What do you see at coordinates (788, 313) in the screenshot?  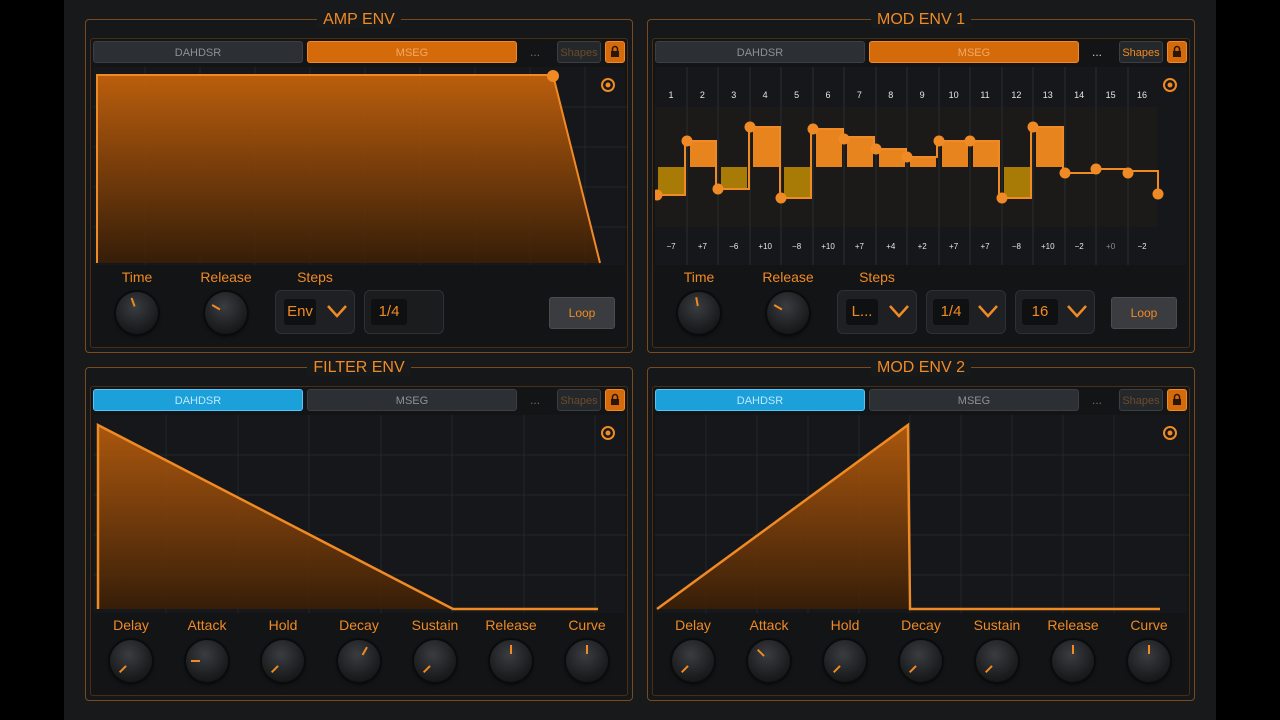 I see `mod1-release-knob` at bounding box center [788, 313].